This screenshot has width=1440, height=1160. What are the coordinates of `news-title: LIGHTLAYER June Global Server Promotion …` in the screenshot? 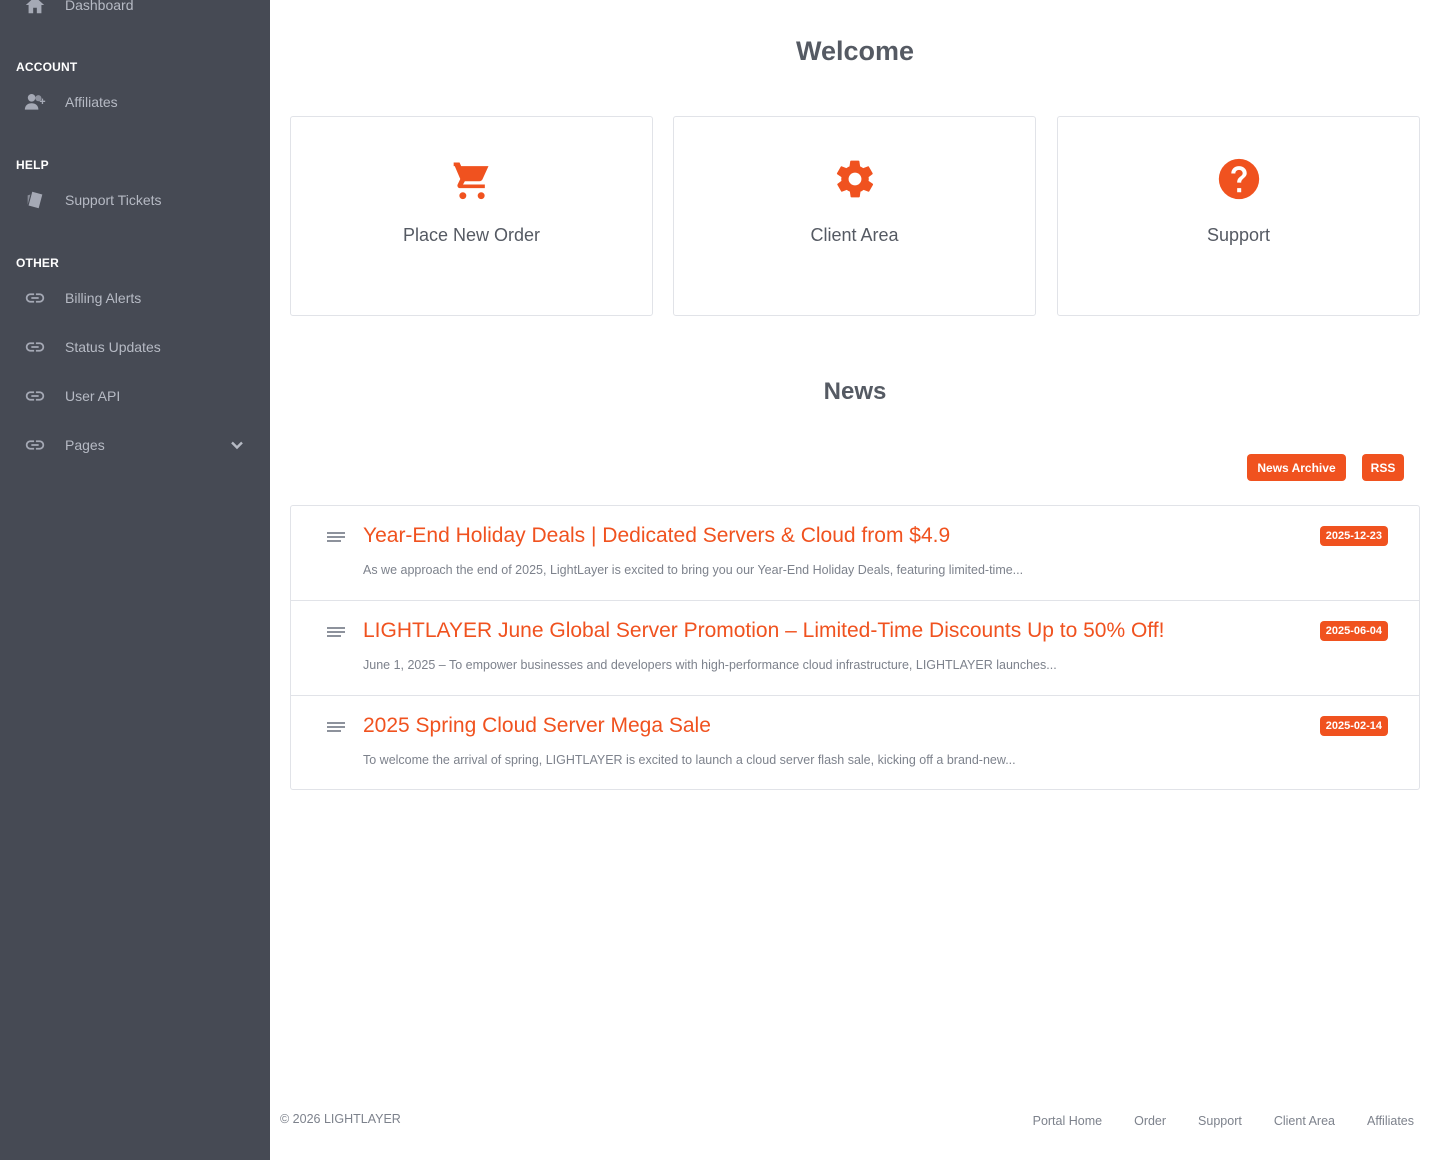 It's located at (763, 631).